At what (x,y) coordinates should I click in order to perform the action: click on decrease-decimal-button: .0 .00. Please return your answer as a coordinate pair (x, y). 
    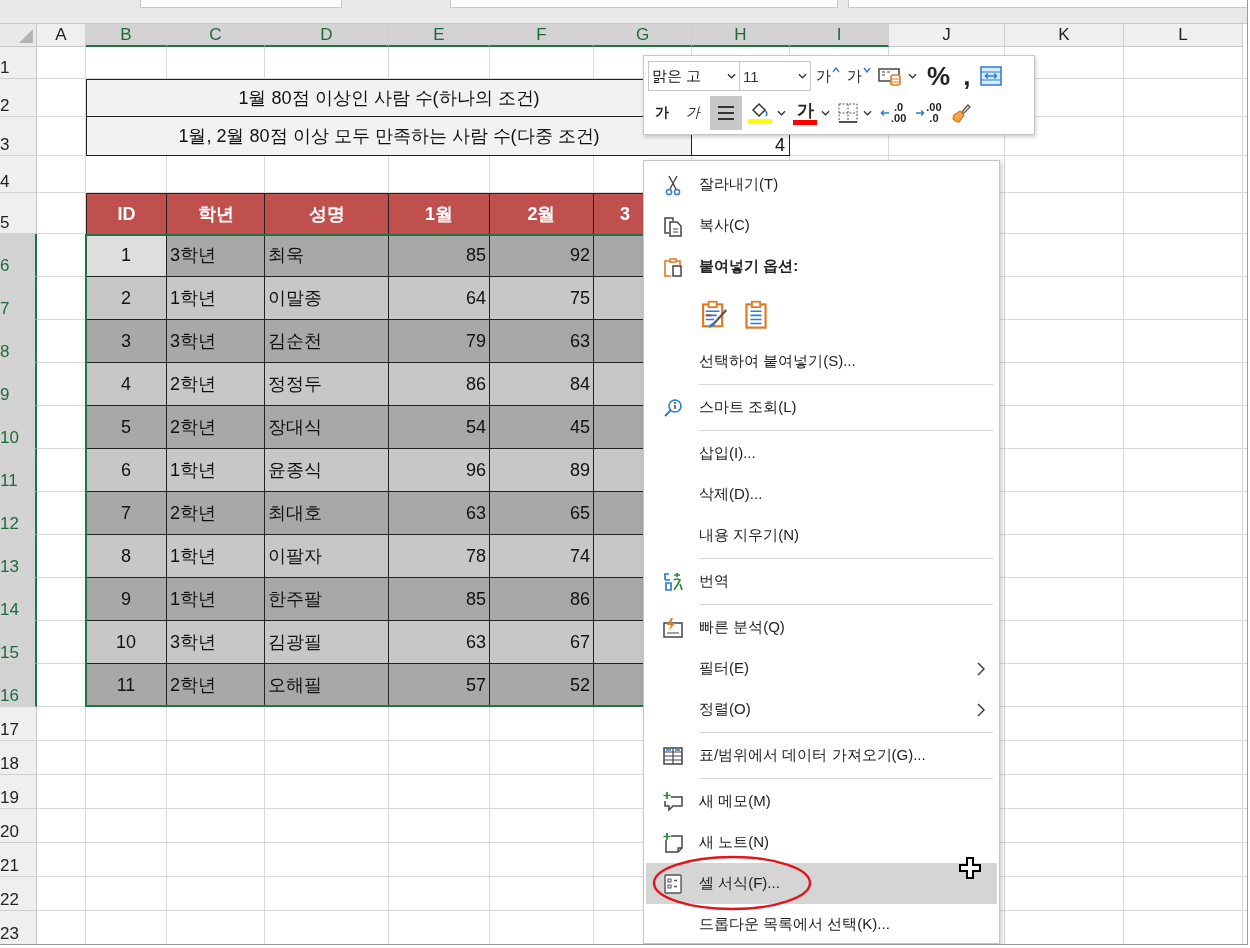
    Looking at the image, I should click on (893, 113).